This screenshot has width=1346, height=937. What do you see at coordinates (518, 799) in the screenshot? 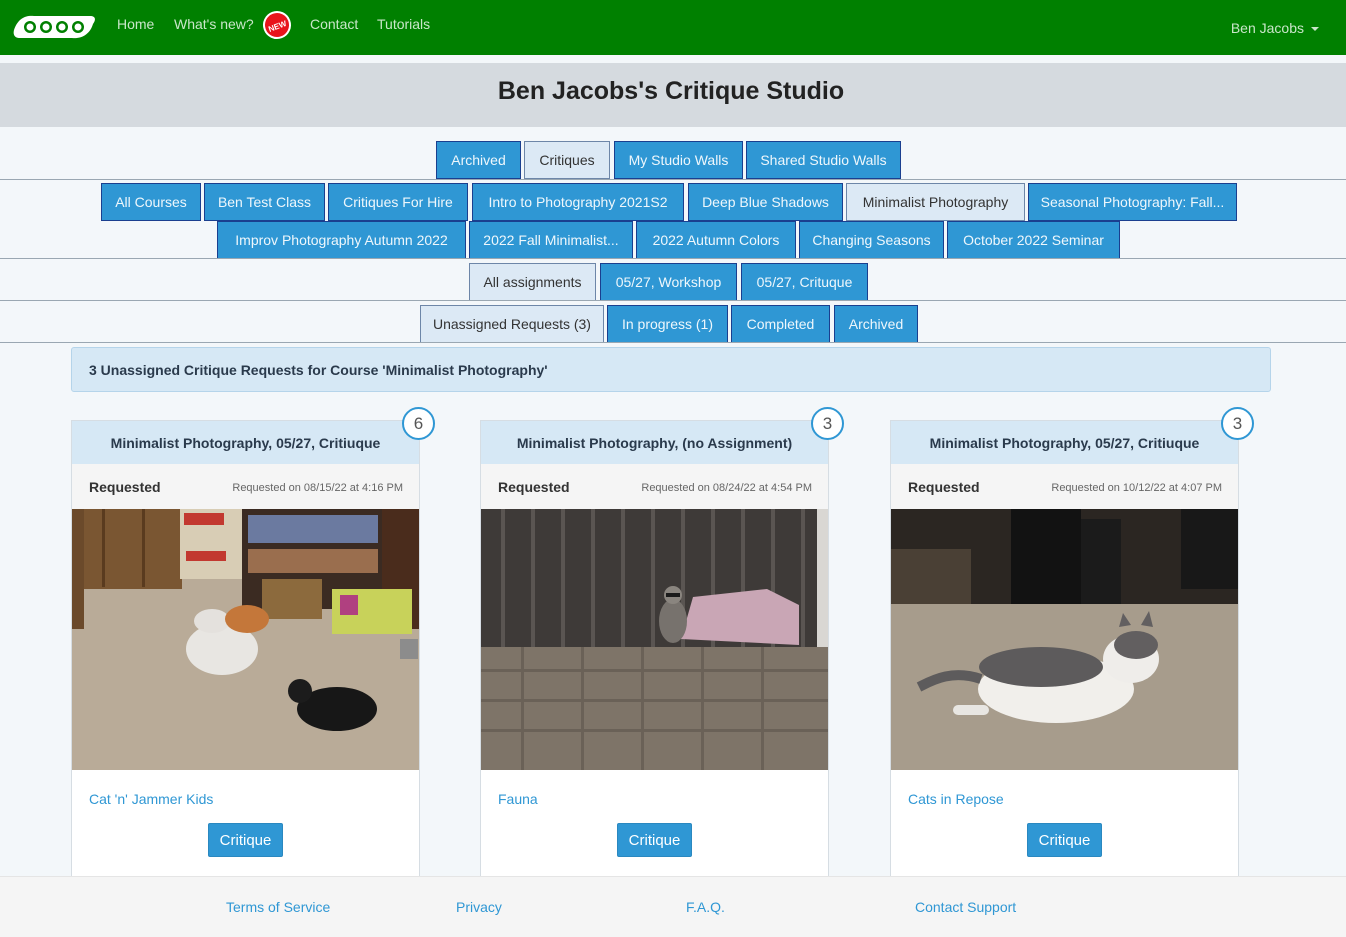
I see `critique-title-link: Fauna` at bounding box center [518, 799].